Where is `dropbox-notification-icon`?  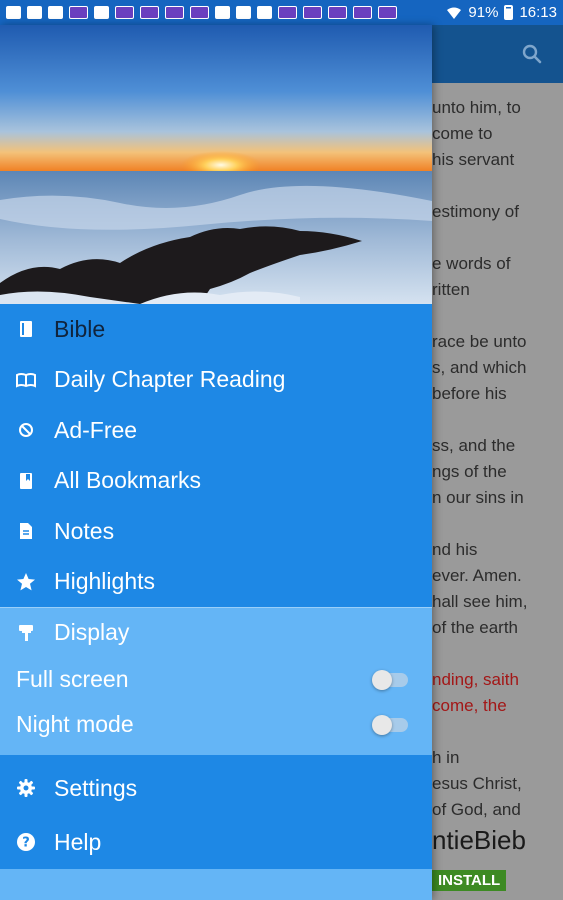
dropbox-notification-icon is located at coordinates (55, 12).